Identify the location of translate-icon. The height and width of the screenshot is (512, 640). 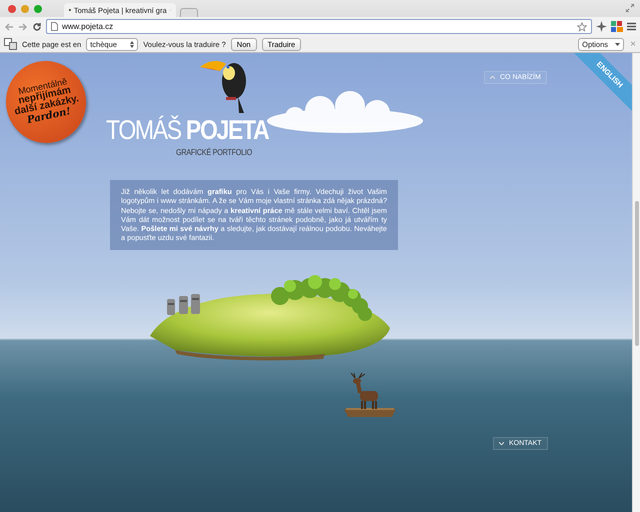
(10, 44).